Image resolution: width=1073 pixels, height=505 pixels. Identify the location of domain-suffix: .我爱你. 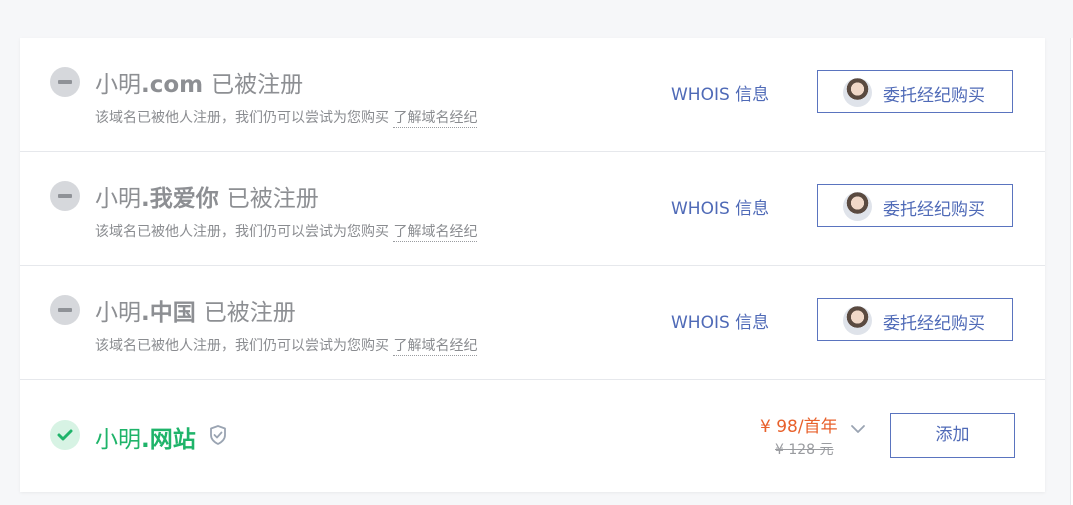
(180, 199).